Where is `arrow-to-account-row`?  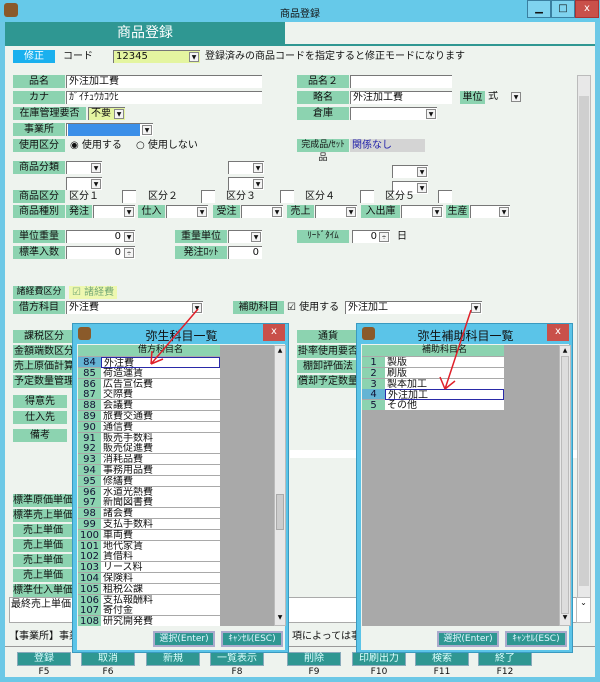 arrow-to-account-row is located at coordinates (174, 336).